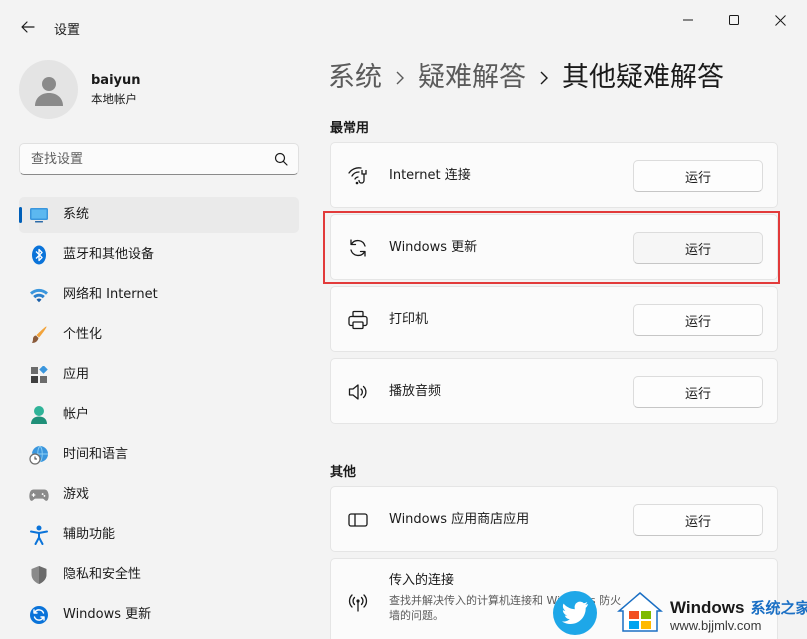  What do you see at coordinates (107, 614) in the screenshot?
I see `sidebar-item-label: Windows 更新` at bounding box center [107, 614].